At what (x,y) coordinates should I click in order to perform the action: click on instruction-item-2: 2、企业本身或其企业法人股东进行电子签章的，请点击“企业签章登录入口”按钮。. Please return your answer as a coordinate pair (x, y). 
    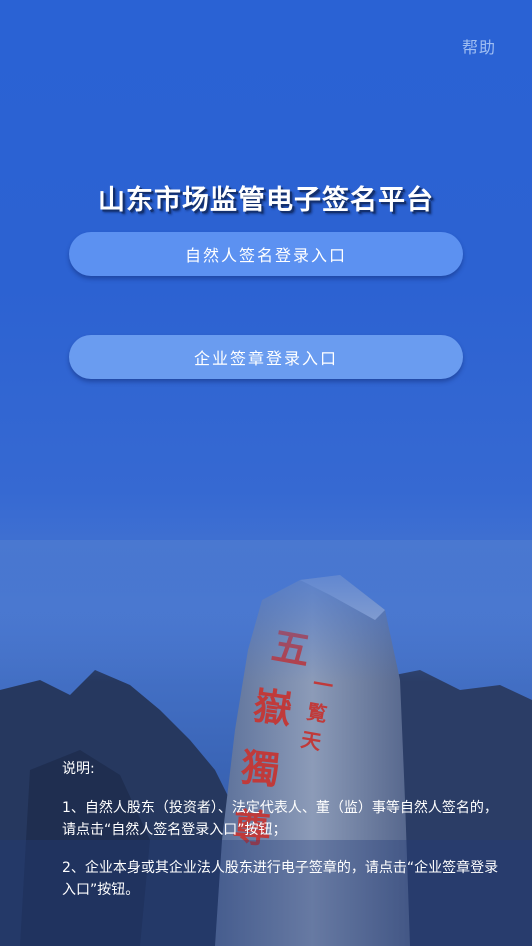
    Looking at the image, I should click on (280, 879).